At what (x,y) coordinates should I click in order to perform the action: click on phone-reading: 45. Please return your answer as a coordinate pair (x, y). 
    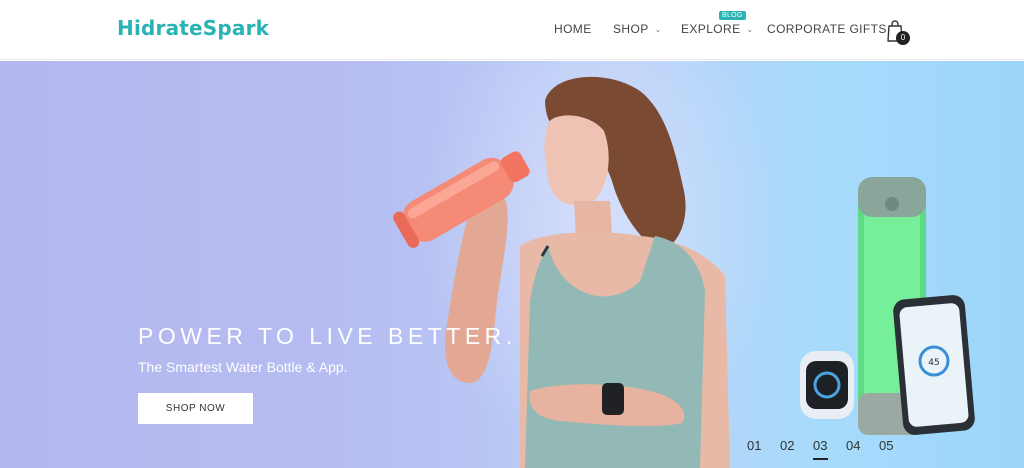
    Looking at the image, I should click on (933, 363).